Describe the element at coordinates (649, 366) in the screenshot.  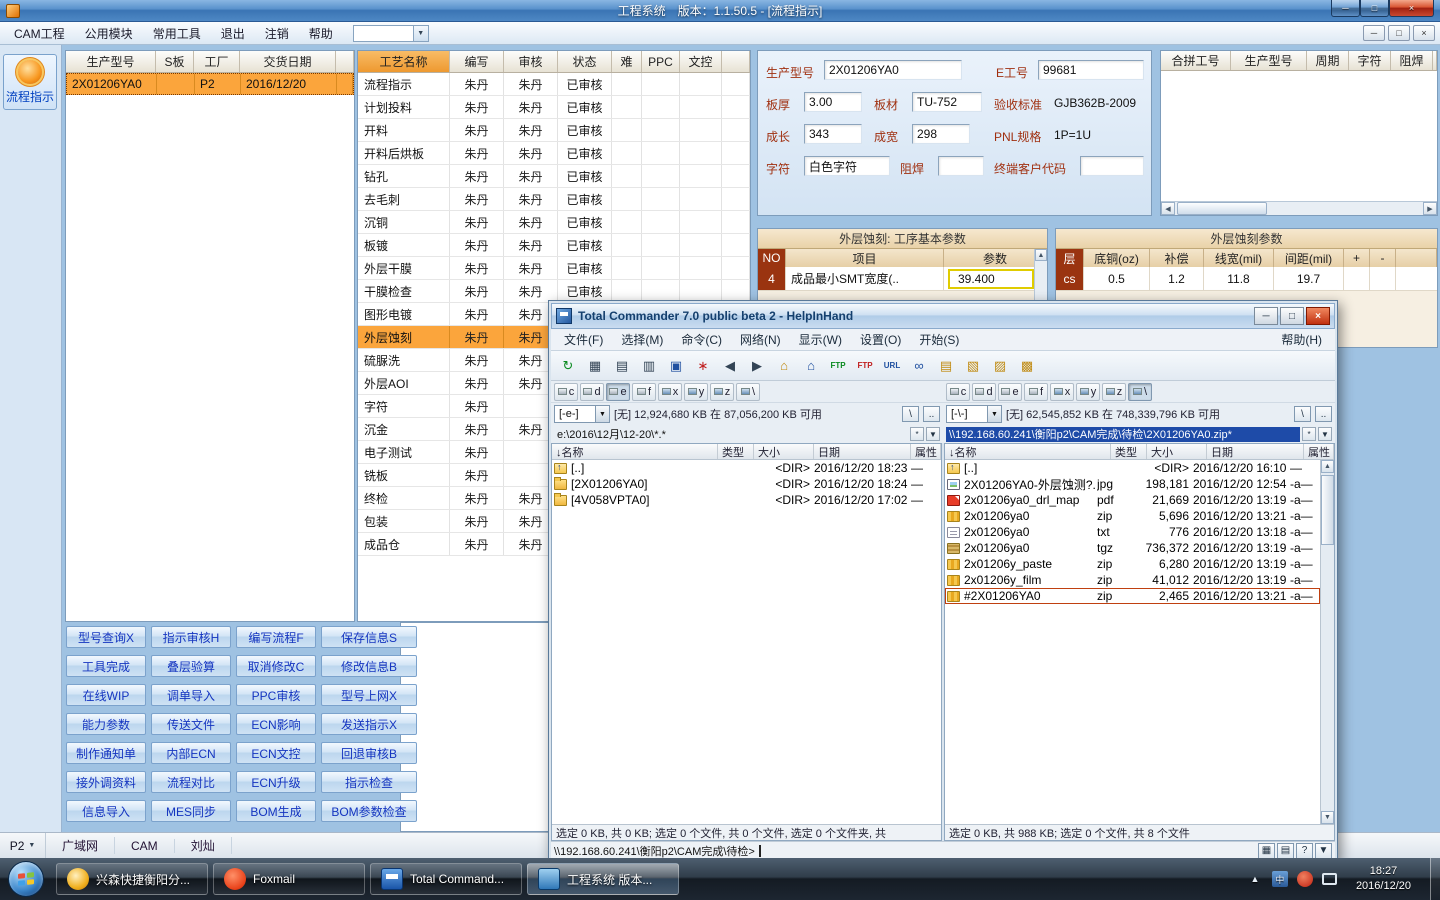
I see `tc-toolbar-button: ▥` at that location.